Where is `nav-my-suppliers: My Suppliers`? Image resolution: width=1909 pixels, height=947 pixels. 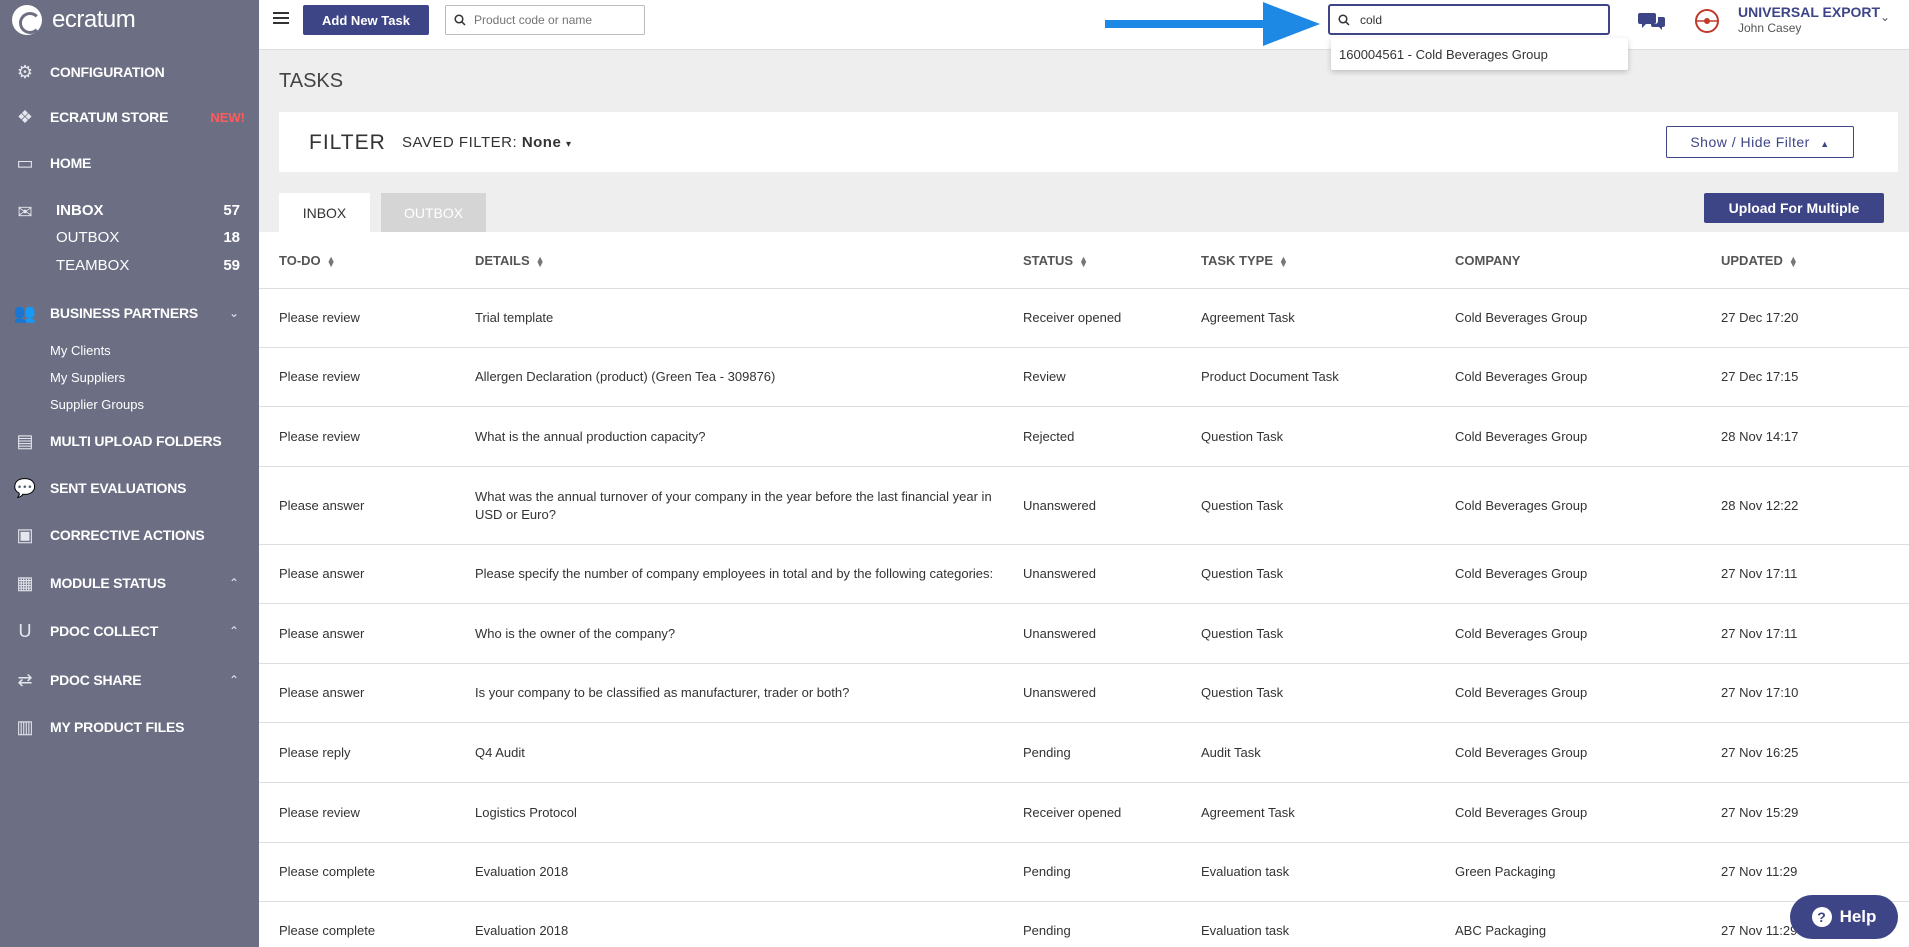 nav-my-suppliers: My Suppliers is located at coordinates (87, 377).